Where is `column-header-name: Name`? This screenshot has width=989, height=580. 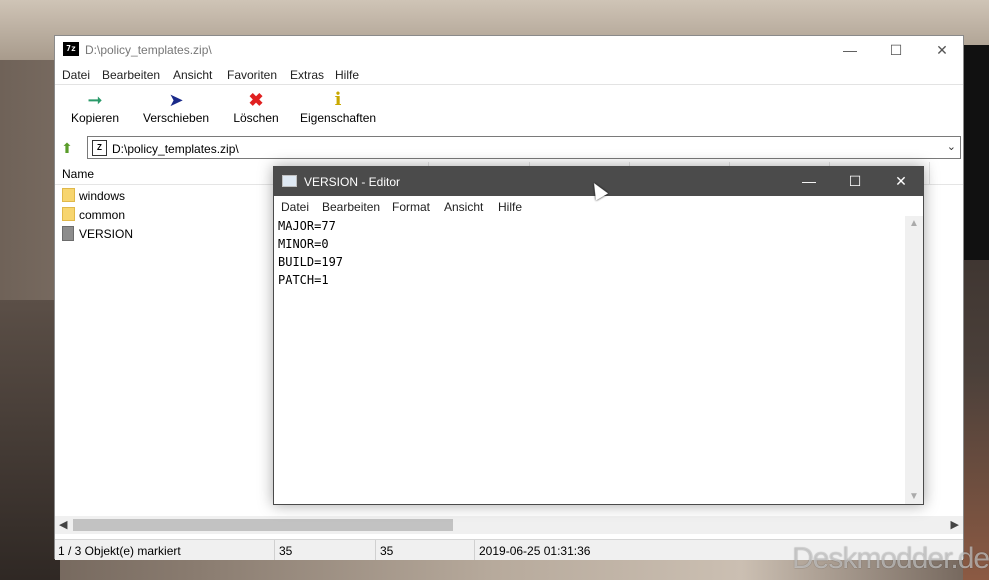 column-header-name: Name is located at coordinates (78, 174).